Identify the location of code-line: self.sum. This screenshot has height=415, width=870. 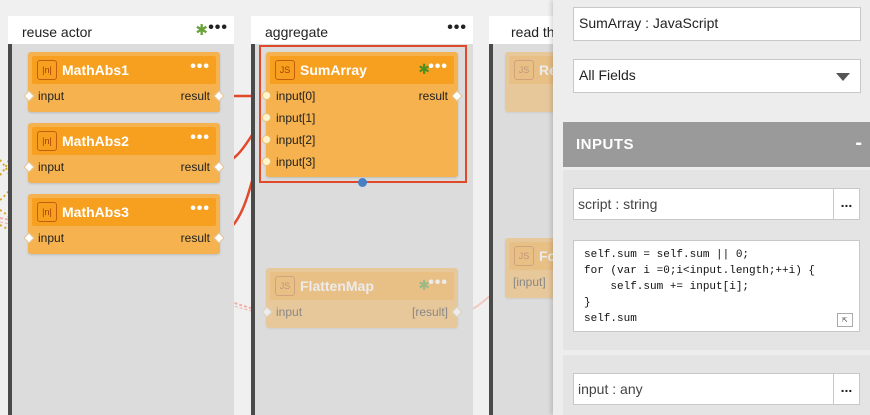
(610, 319).